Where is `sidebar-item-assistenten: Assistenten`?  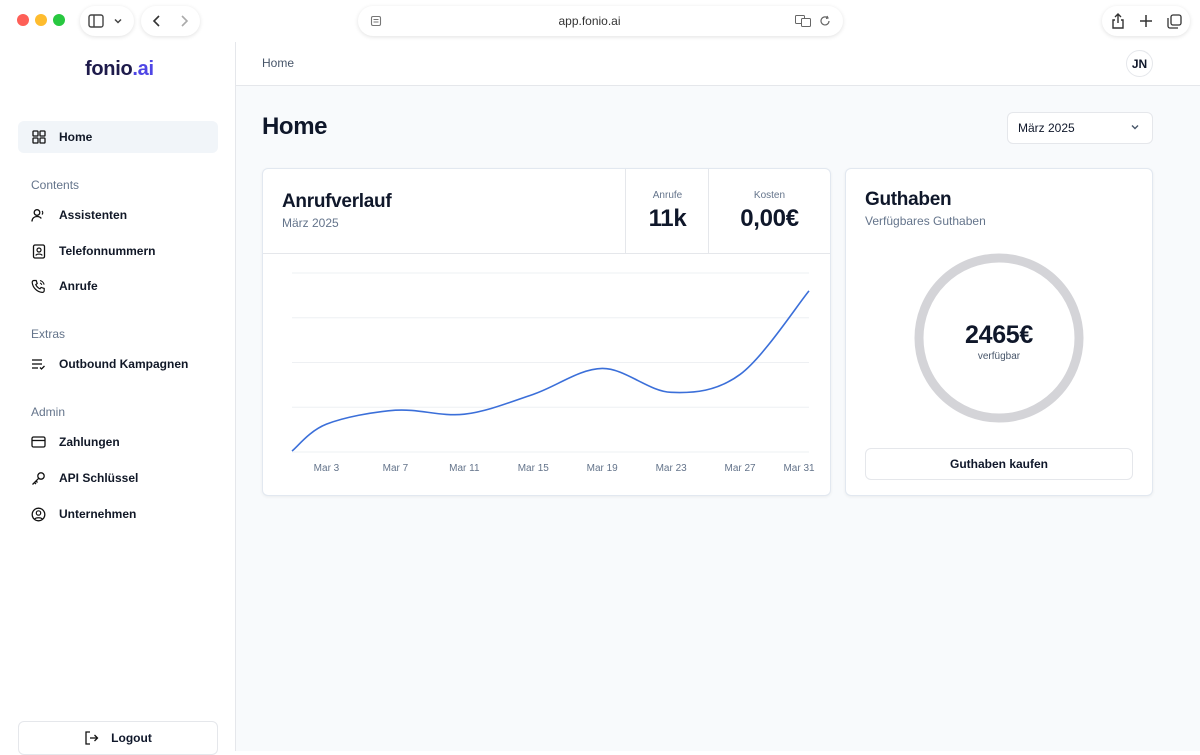
sidebar-item-assistenten: Assistenten is located at coordinates (118, 215).